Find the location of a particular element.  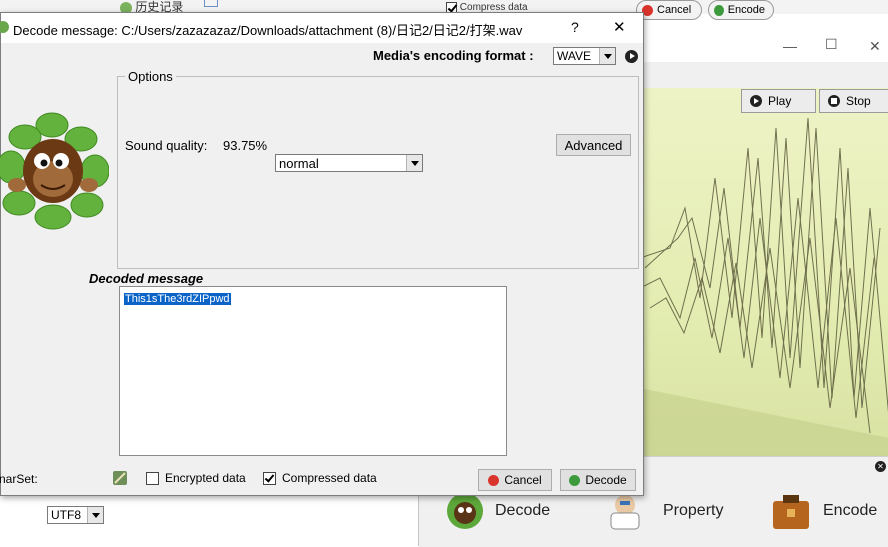

sound-quality-select: normal is located at coordinates (349, 163).